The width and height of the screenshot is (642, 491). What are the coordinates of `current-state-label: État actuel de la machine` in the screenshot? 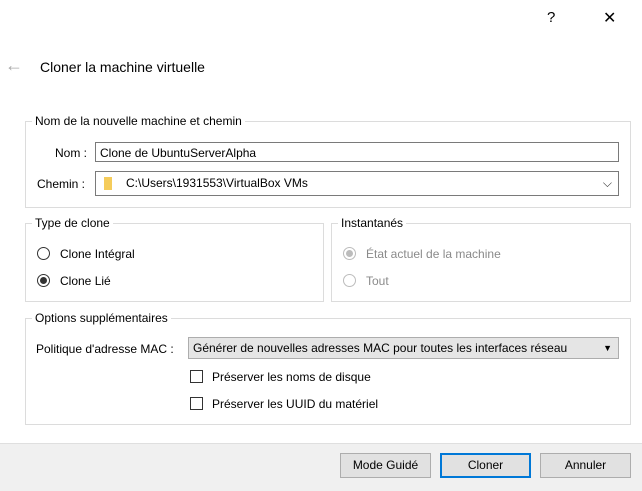 It's located at (433, 254).